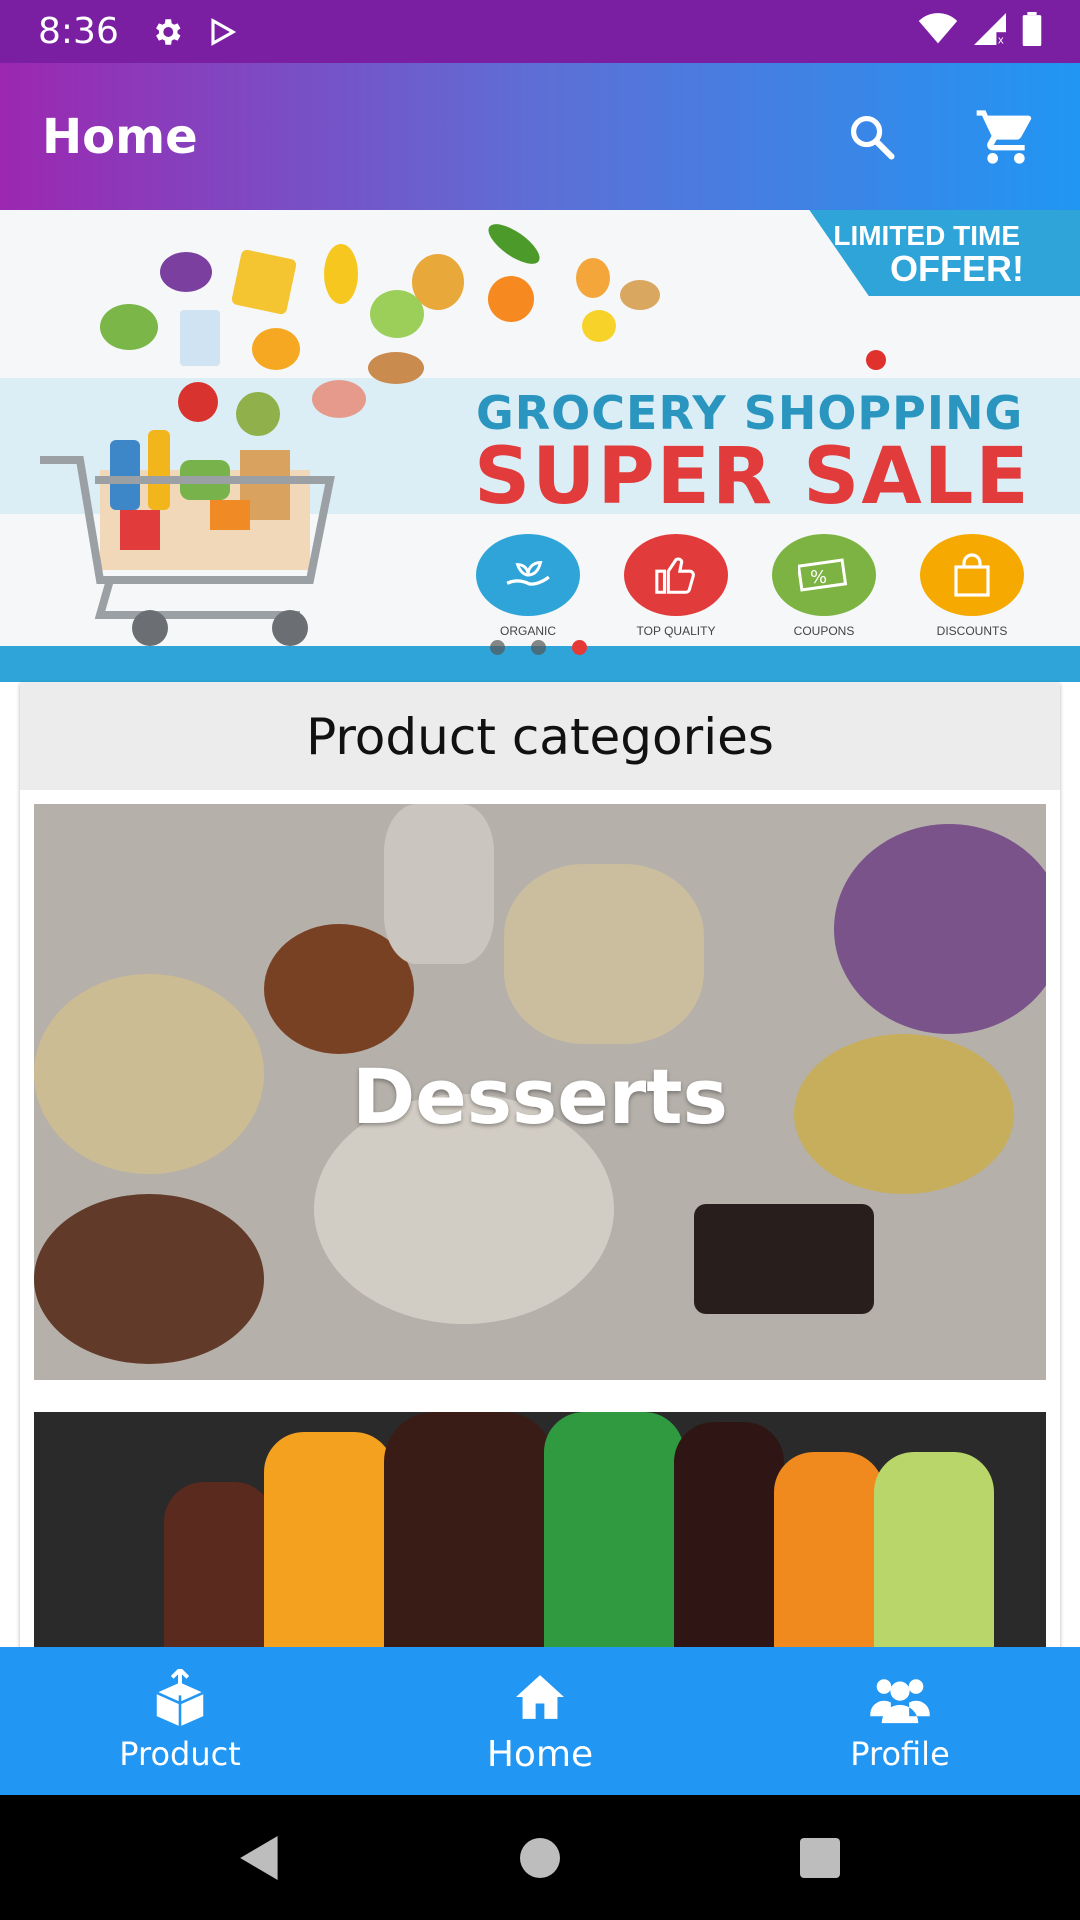  I want to click on settings-icon, so click(167, 32).